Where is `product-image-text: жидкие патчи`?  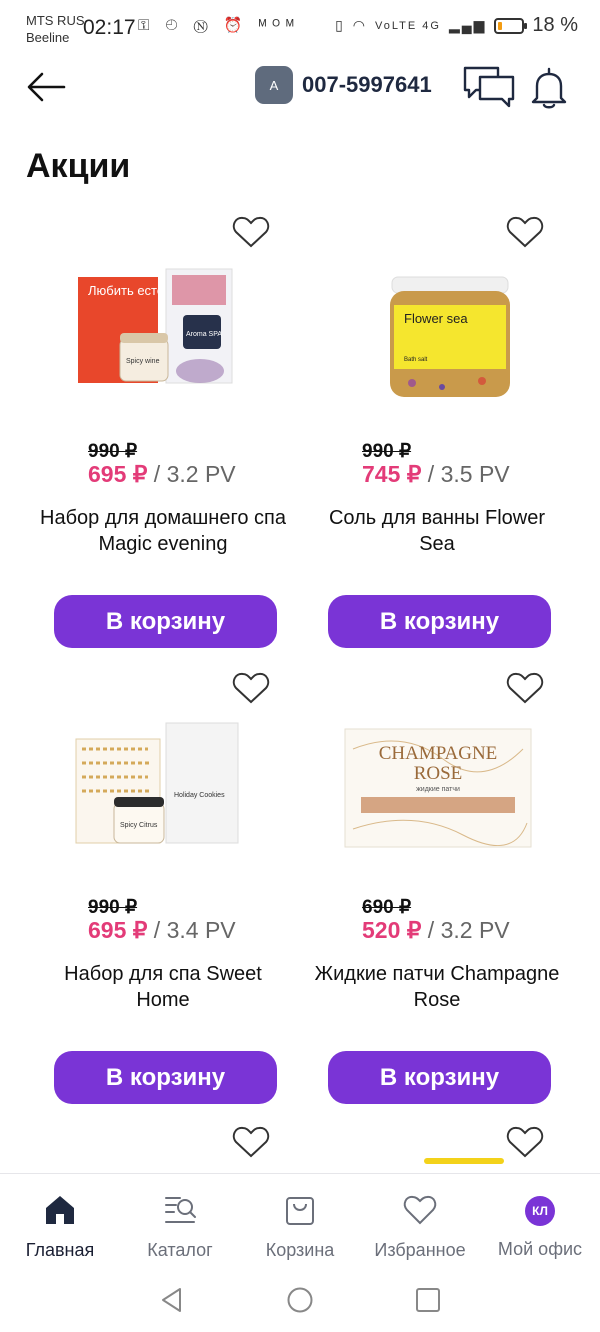 product-image-text: жидкие патчи is located at coordinates (438, 789).